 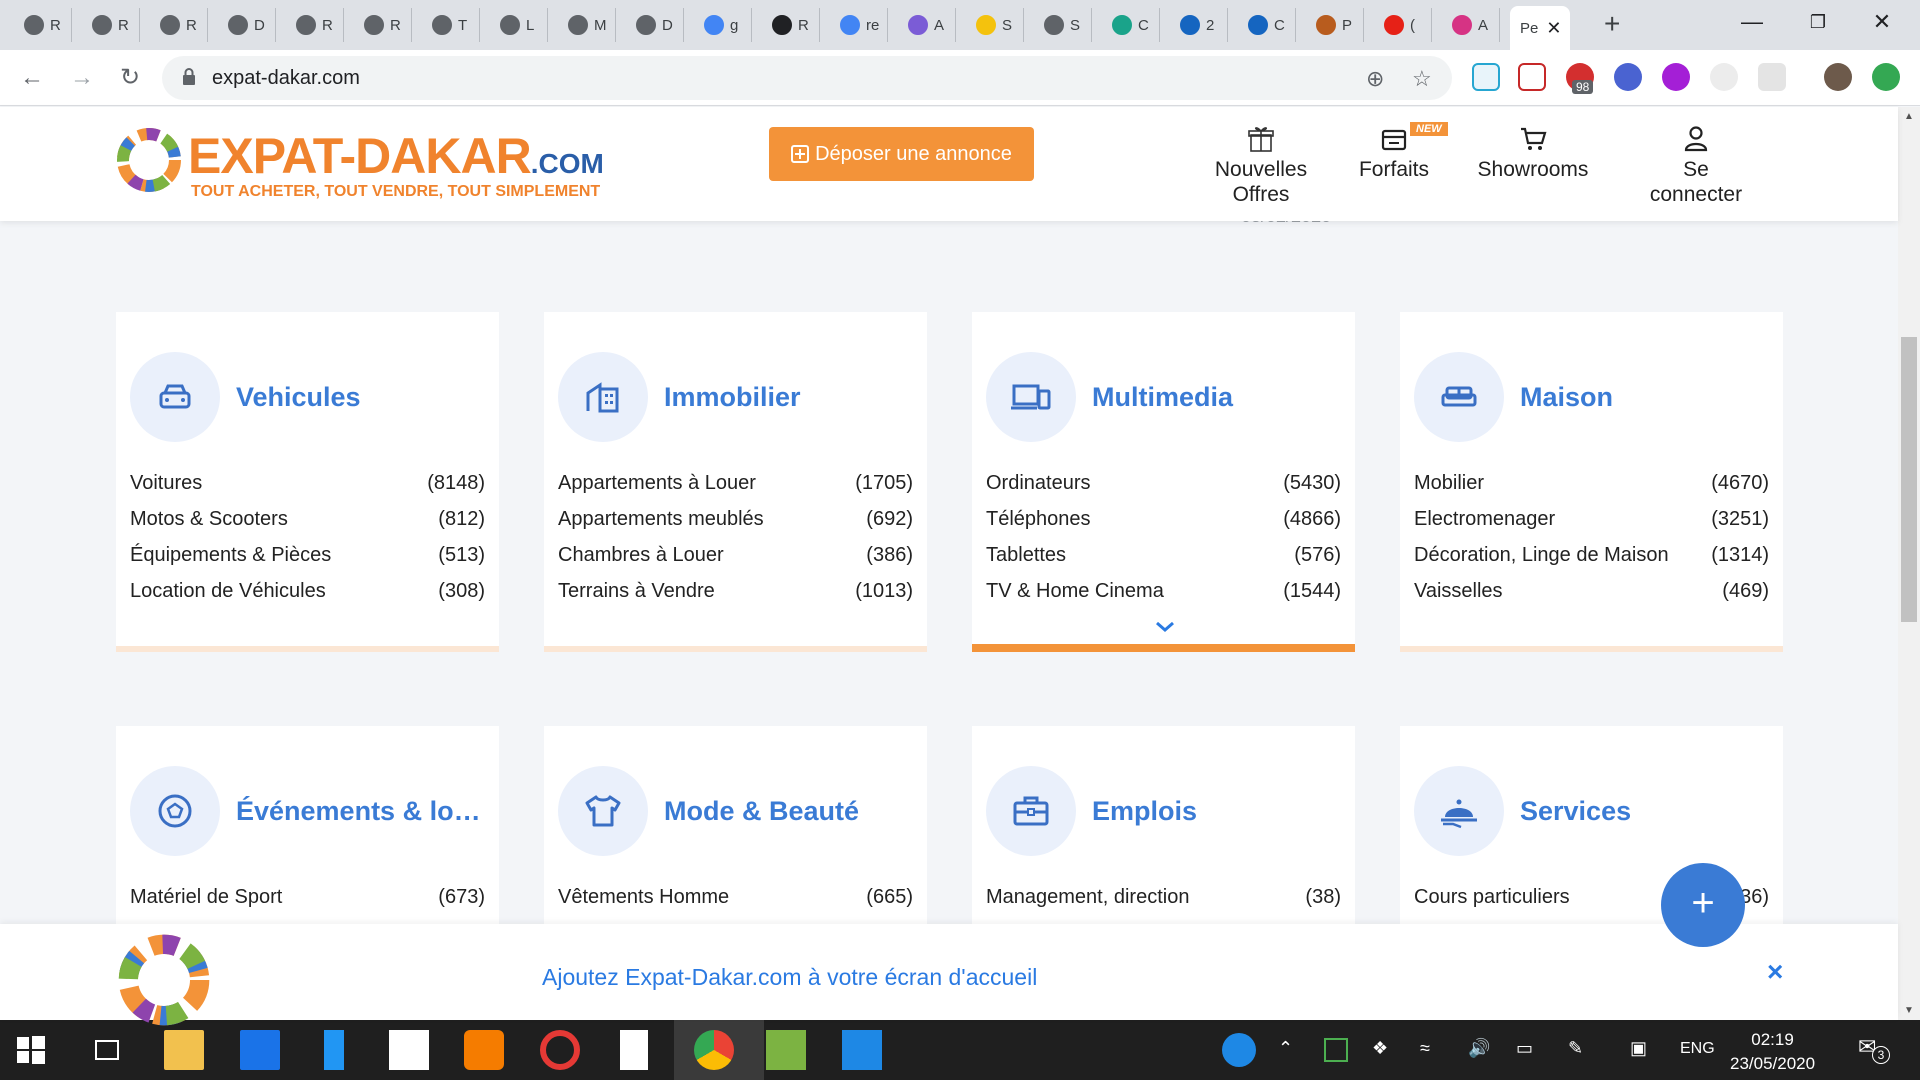 I want to click on forward-button: →, so click(x=82, y=78).